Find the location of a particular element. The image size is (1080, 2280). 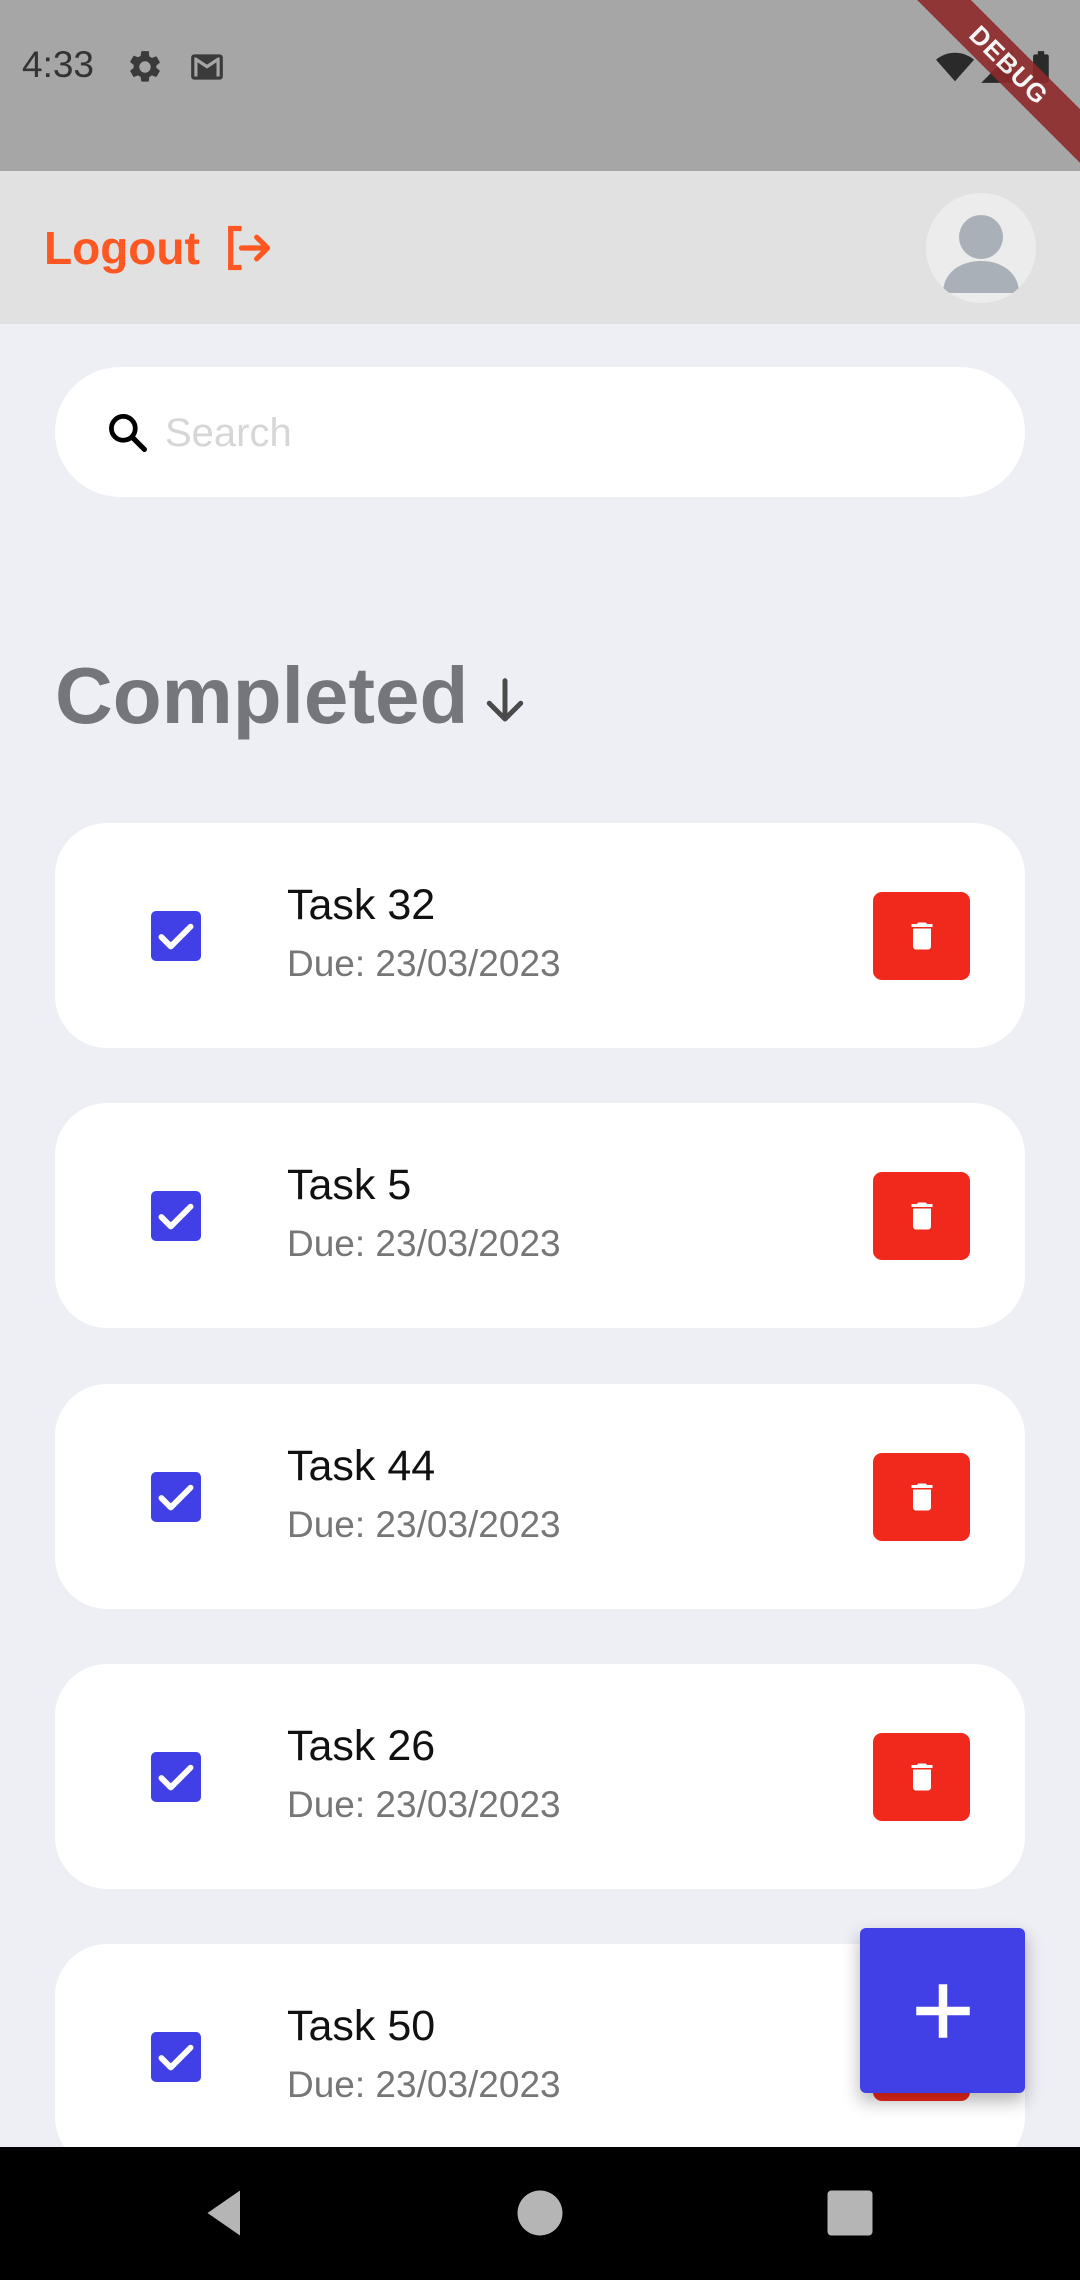

task-card: Task 26 Due: 23/03/2023 is located at coordinates (540, 1776).